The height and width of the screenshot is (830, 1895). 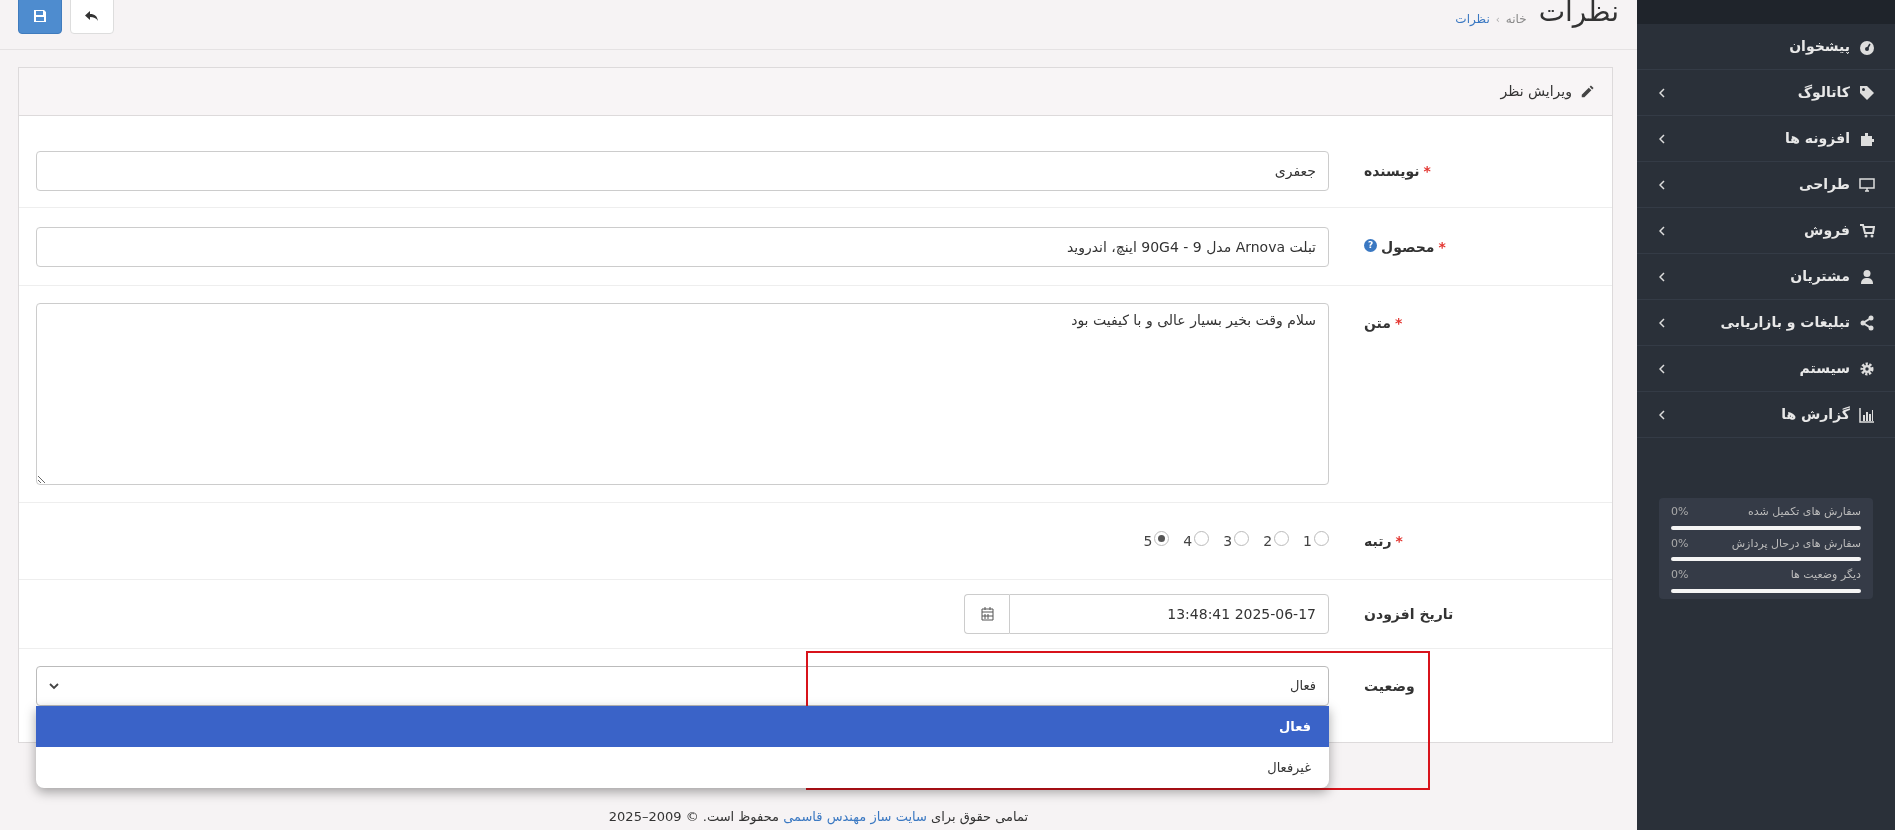 What do you see at coordinates (1389, 687) in the screenshot?
I see `field-label: وضعیت` at bounding box center [1389, 687].